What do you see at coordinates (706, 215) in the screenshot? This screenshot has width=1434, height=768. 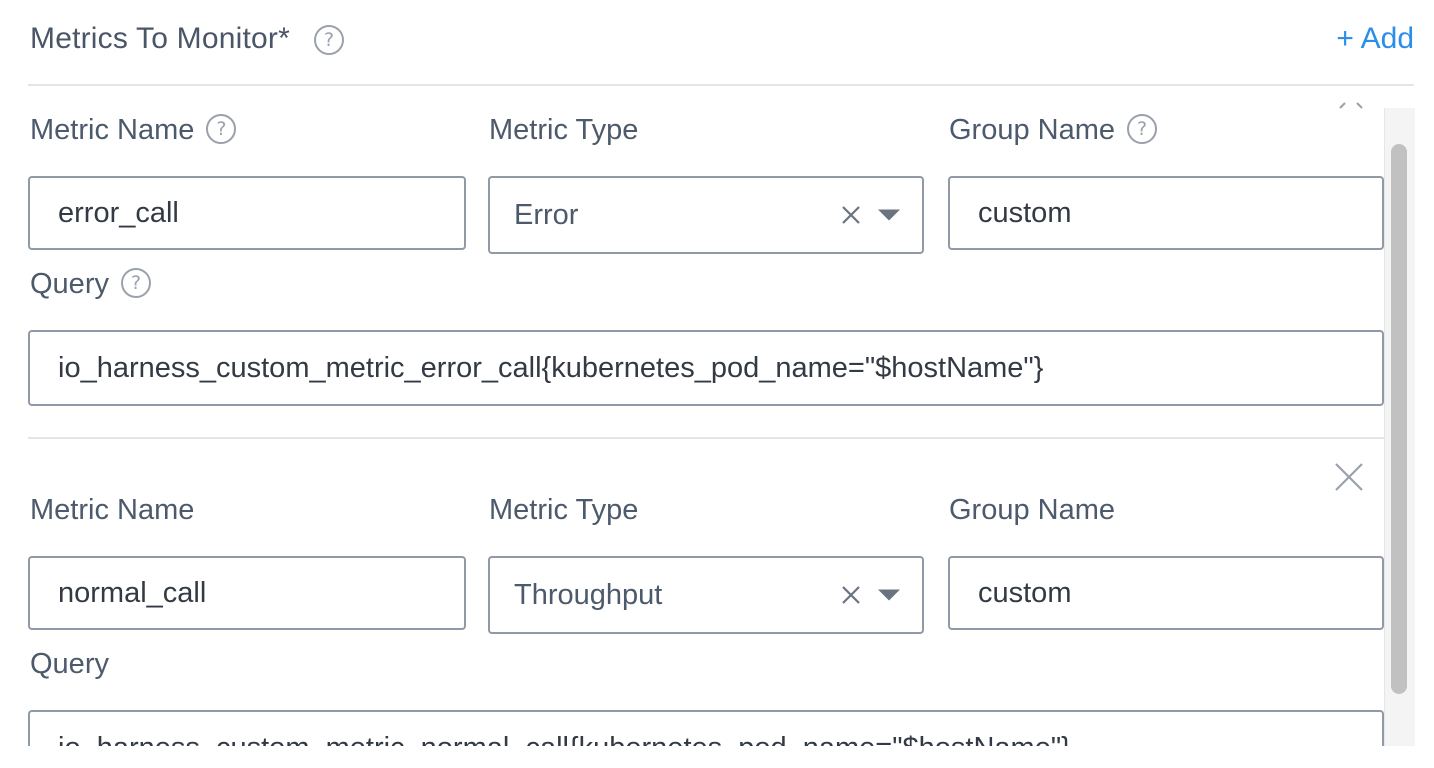 I see `metric-type-select: Error` at bounding box center [706, 215].